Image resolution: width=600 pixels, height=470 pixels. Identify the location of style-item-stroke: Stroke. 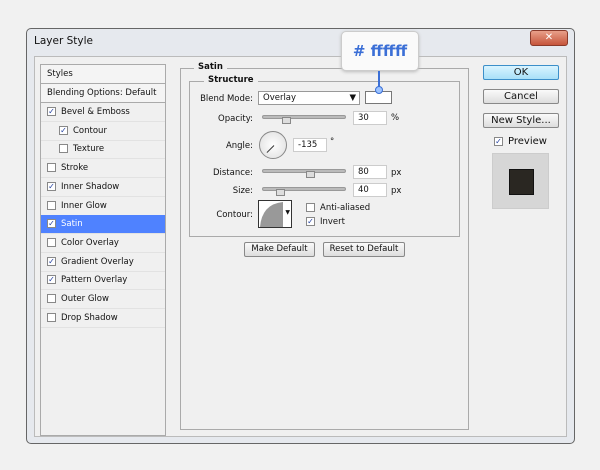
(103, 169).